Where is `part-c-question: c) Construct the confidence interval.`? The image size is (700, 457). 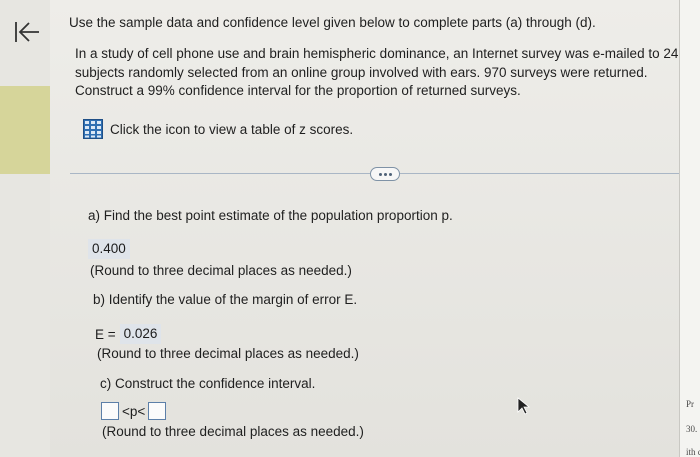 part-c-question: c) Construct the confidence interval. is located at coordinates (208, 383).